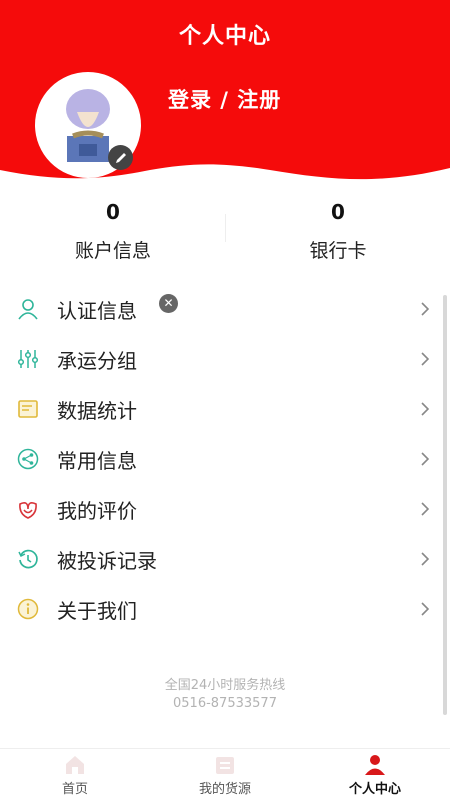  I want to click on tab-label: 我的货源, so click(224, 789).